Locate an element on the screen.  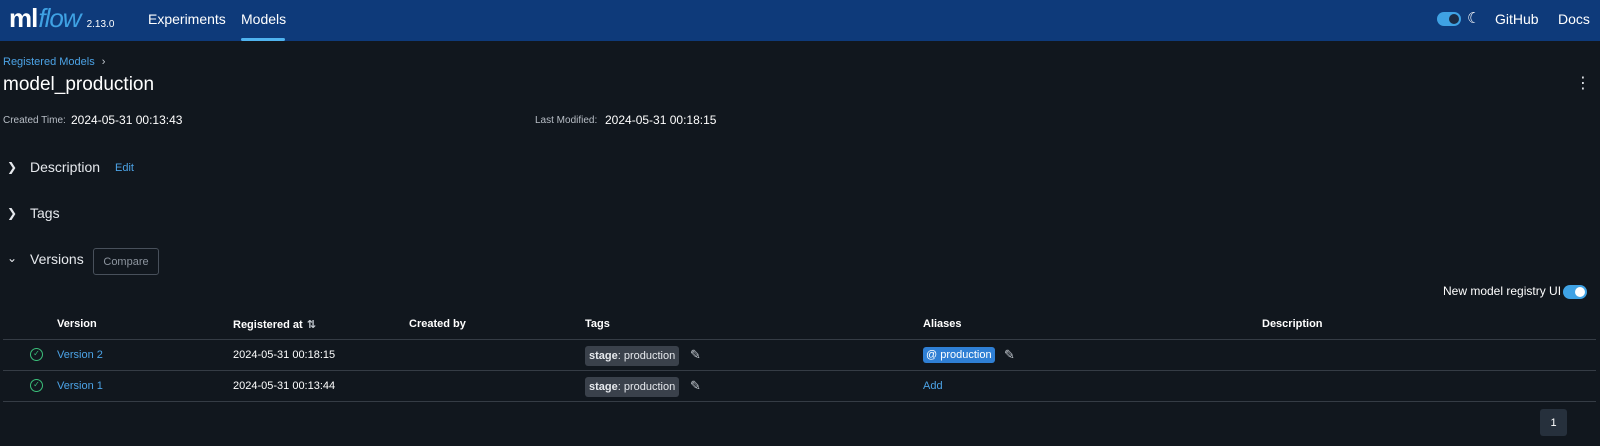
breadcrumb: Registered Models › is located at coordinates (54, 62).